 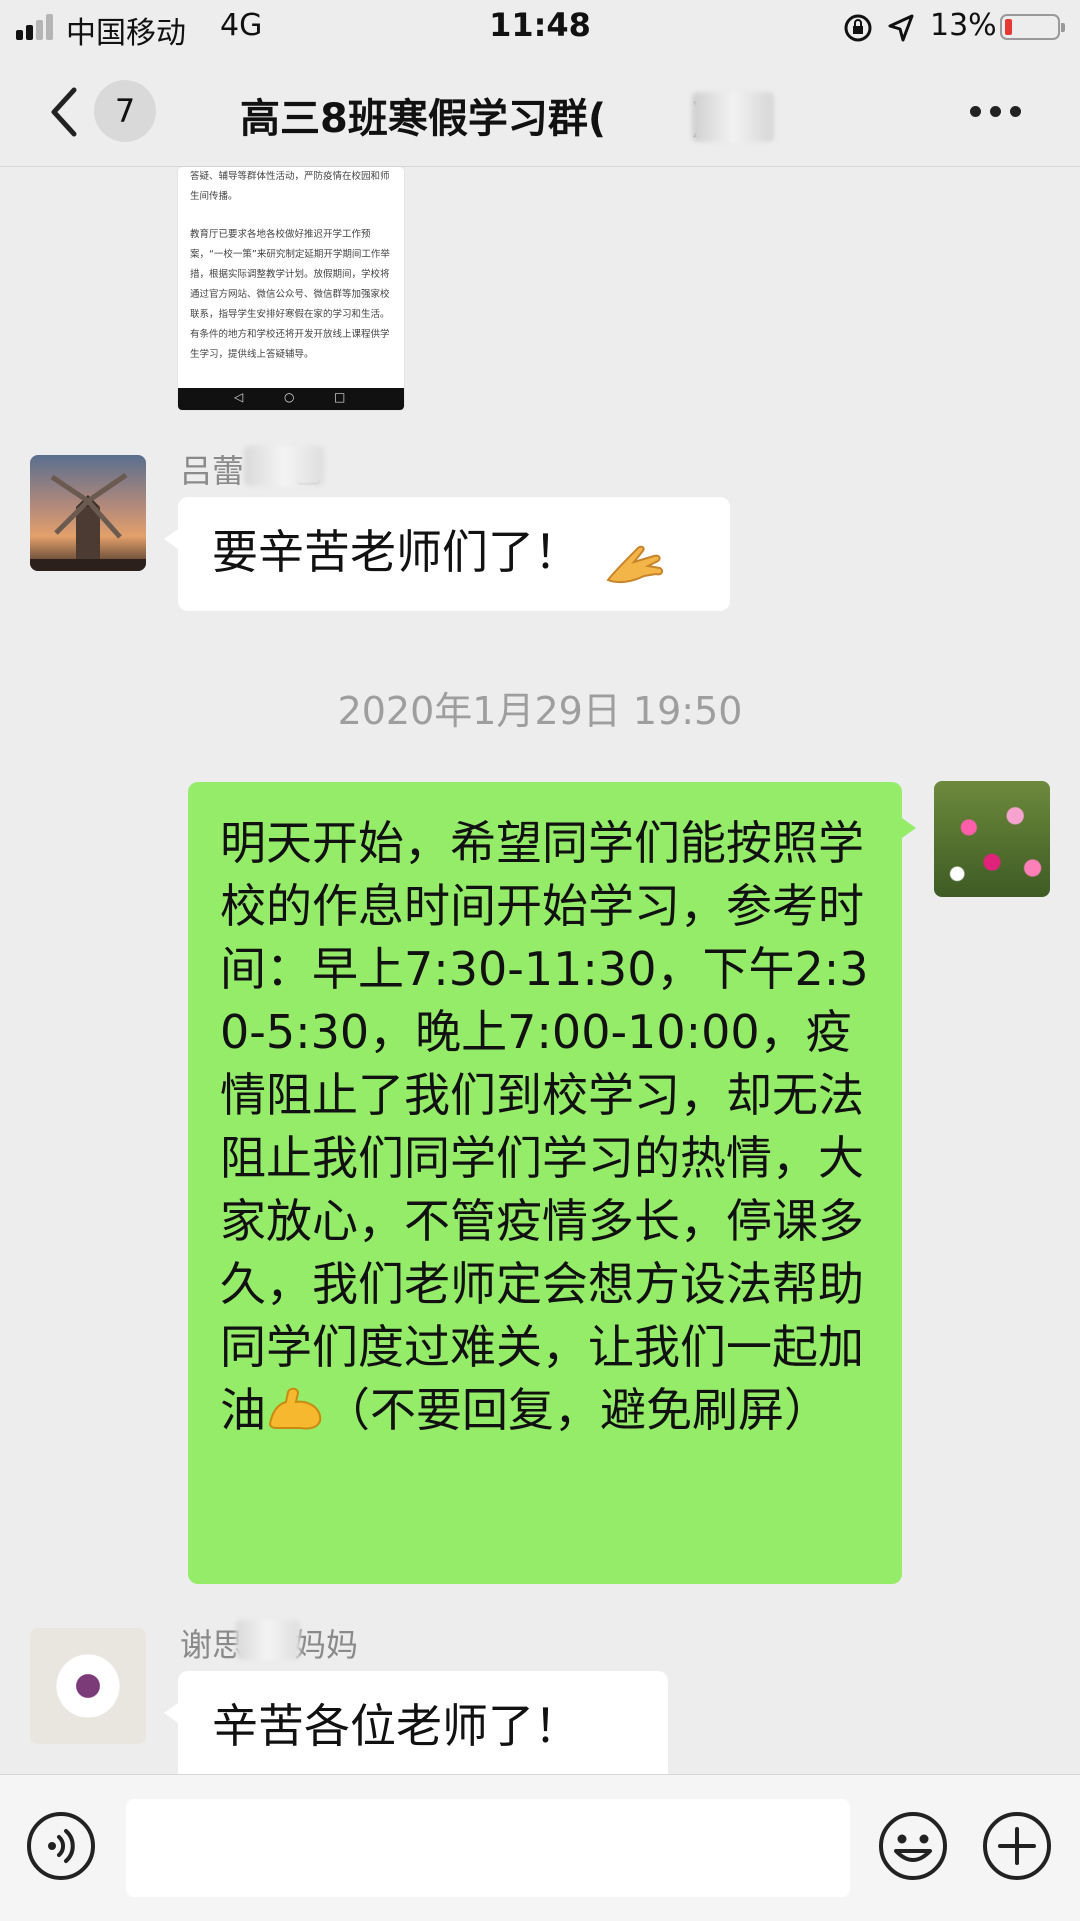 I want to click on hands-emoji-icon, so click(x=635, y=564).